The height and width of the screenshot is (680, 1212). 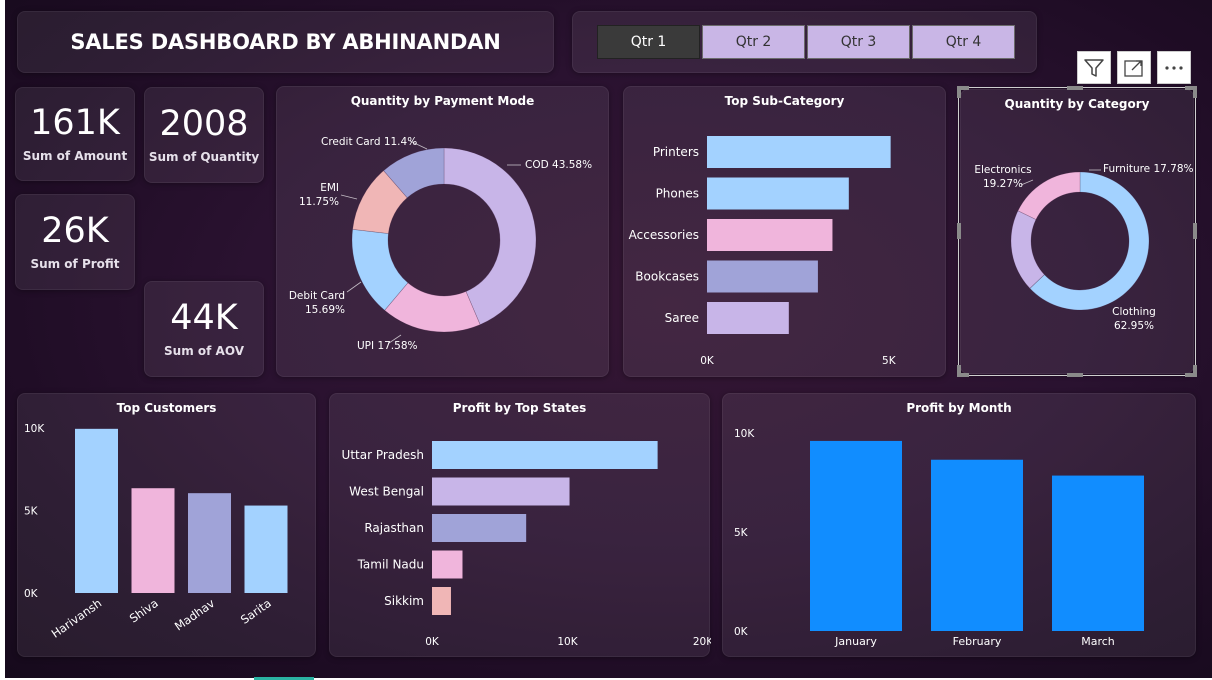 I want to click on chart-title: Top Customers, so click(x=166, y=408).